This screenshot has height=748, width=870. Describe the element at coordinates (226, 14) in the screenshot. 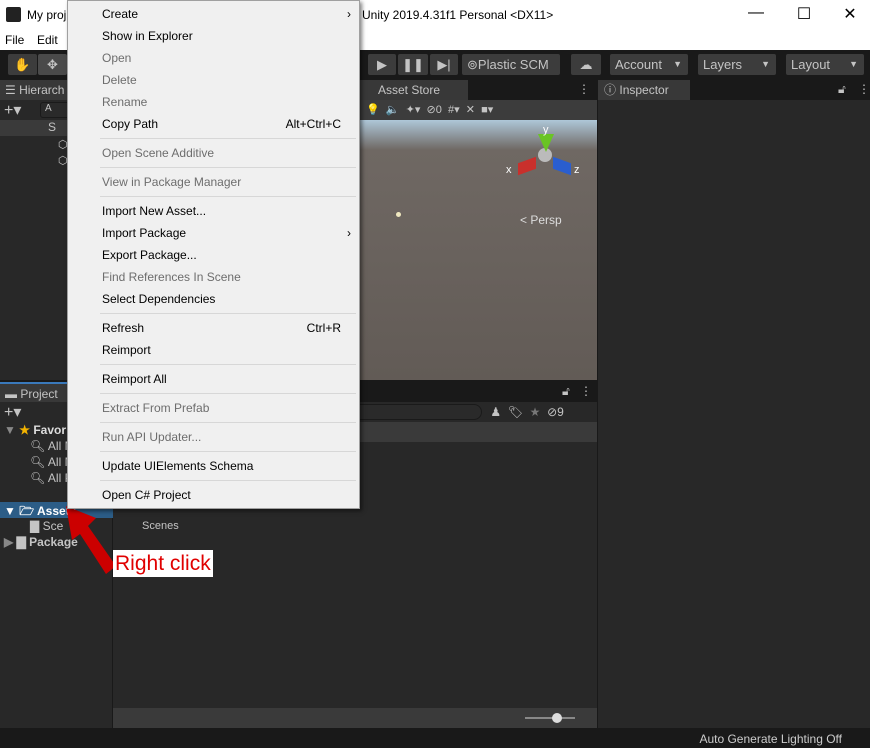

I see `menu-item-create: Create ›` at that location.